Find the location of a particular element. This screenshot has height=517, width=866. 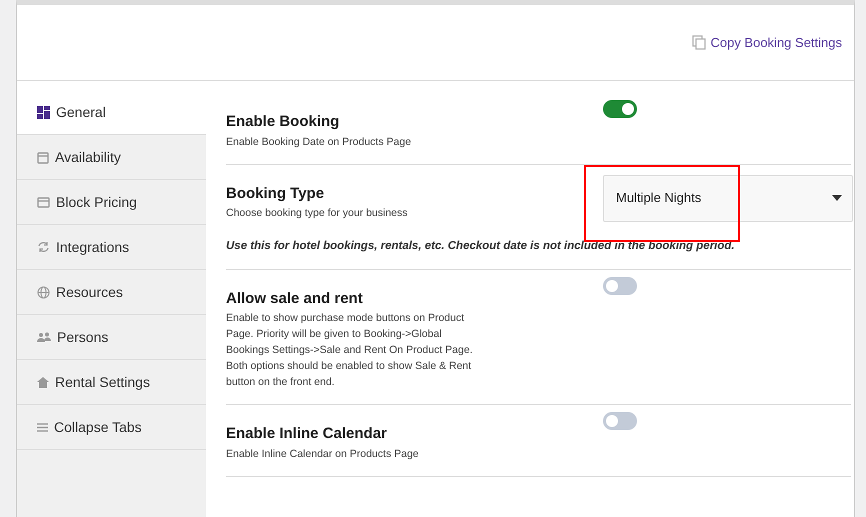

setting-description: Enable to show purchase mode buttons on Product Page. Priority will be given to Booking->Global Bookings Settings->Sale and Rent On Product Page. Both options should be enabled to show Sale & Rent button on the front end. is located at coordinates (350, 350).